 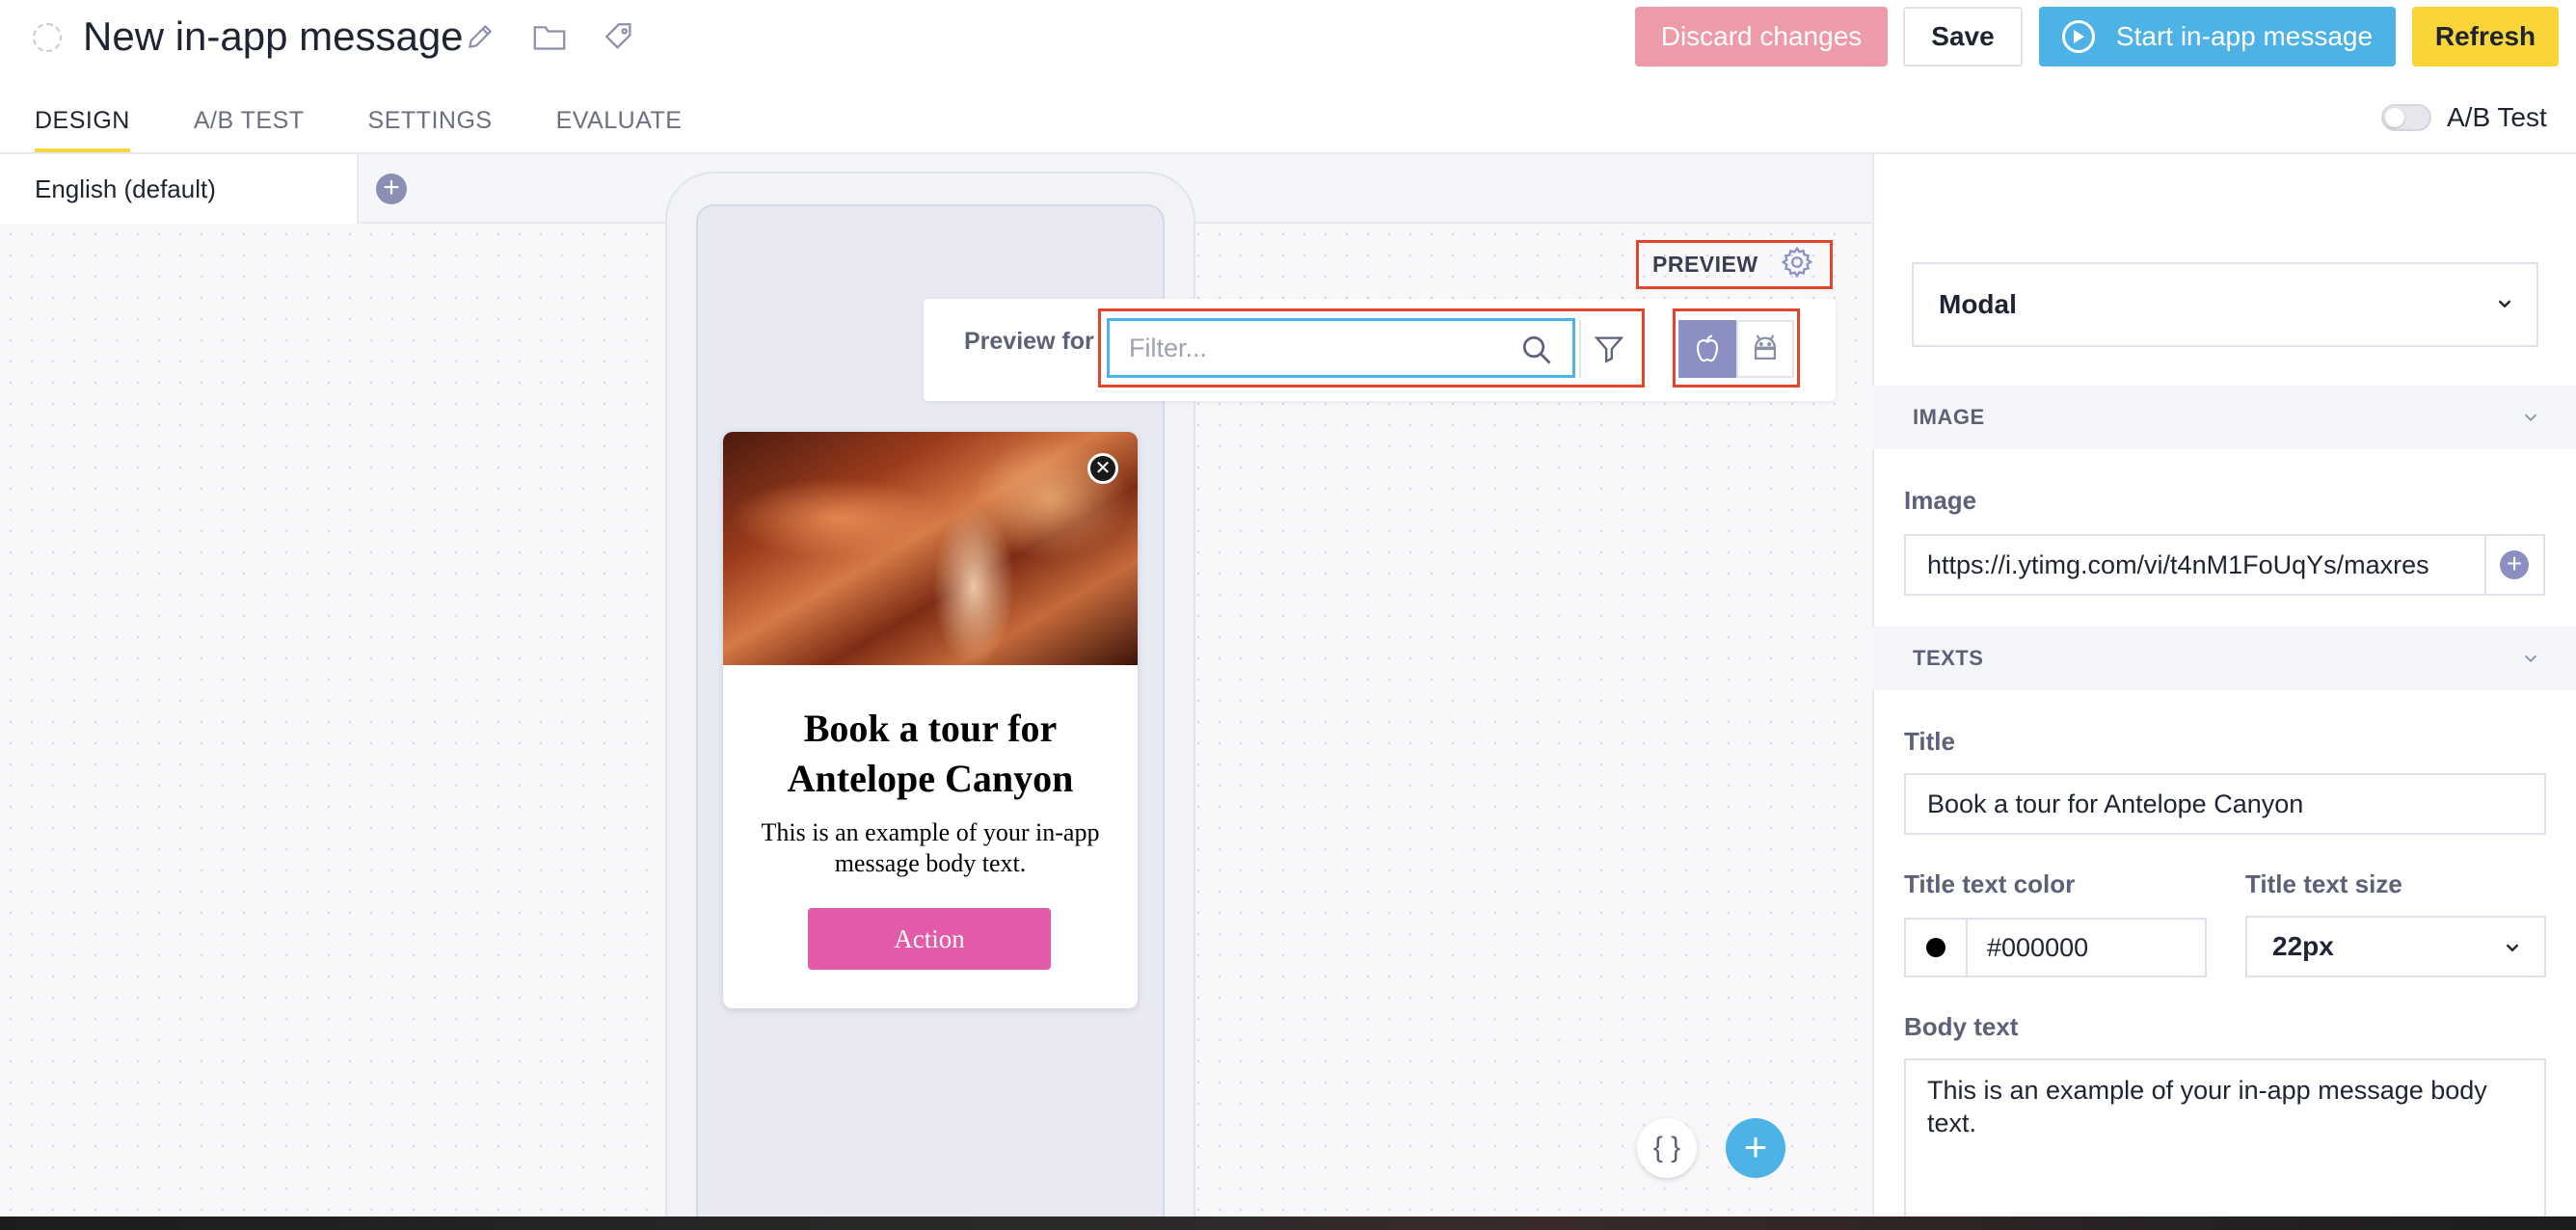 What do you see at coordinates (1963, 37) in the screenshot?
I see `save-button: Save` at bounding box center [1963, 37].